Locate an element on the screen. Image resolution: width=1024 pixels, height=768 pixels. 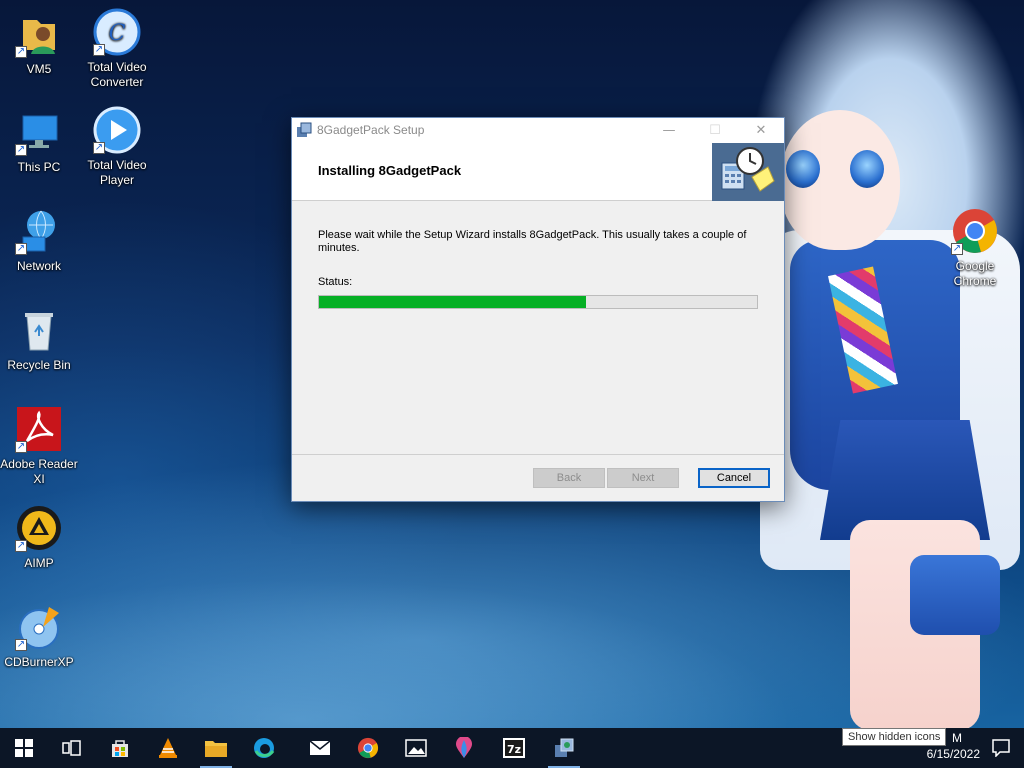
next-button: Next is located at coordinates (643, 478).